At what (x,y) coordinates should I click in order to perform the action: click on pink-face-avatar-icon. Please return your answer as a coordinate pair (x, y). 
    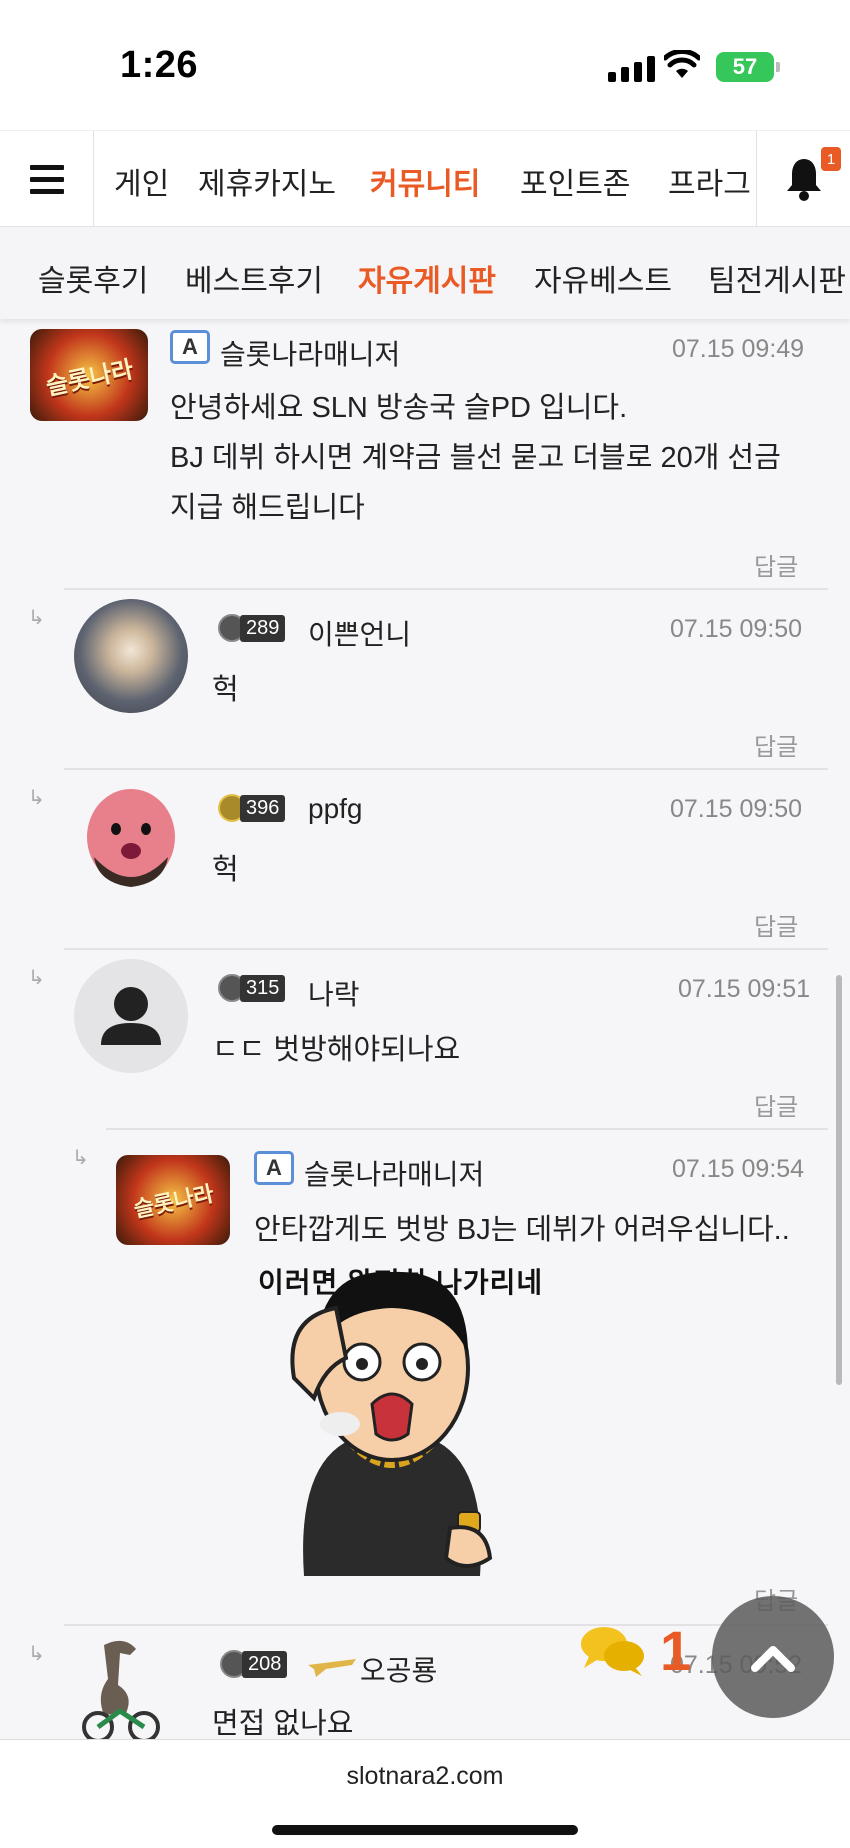
    Looking at the image, I should click on (131, 838).